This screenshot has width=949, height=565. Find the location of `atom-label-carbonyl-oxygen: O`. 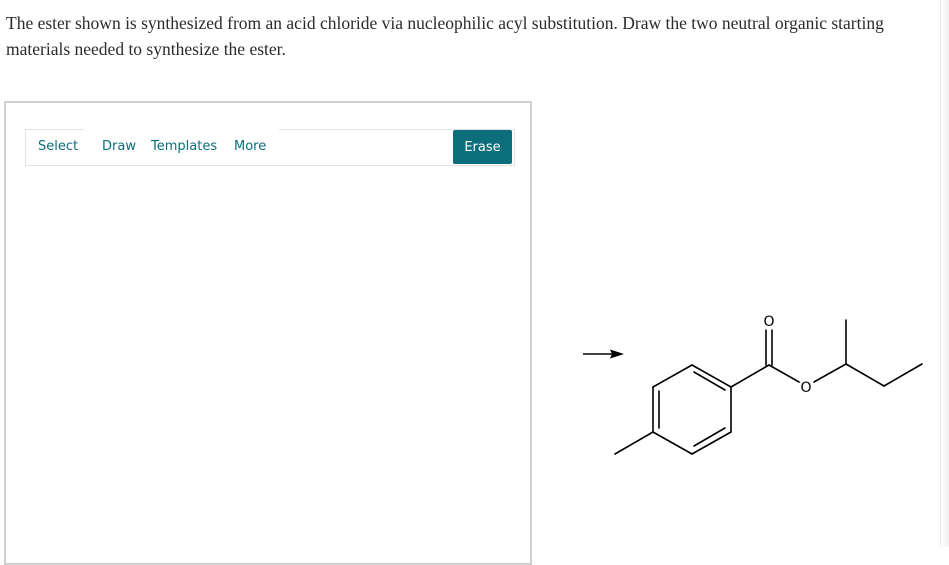

atom-label-carbonyl-oxygen: O is located at coordinates (768, 322).